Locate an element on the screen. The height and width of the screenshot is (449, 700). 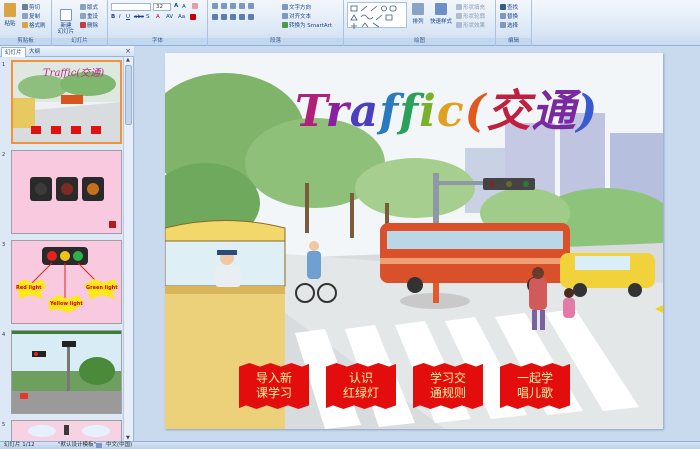
clipboard-label: 剪贴板 is located at coordinates (25, 41).